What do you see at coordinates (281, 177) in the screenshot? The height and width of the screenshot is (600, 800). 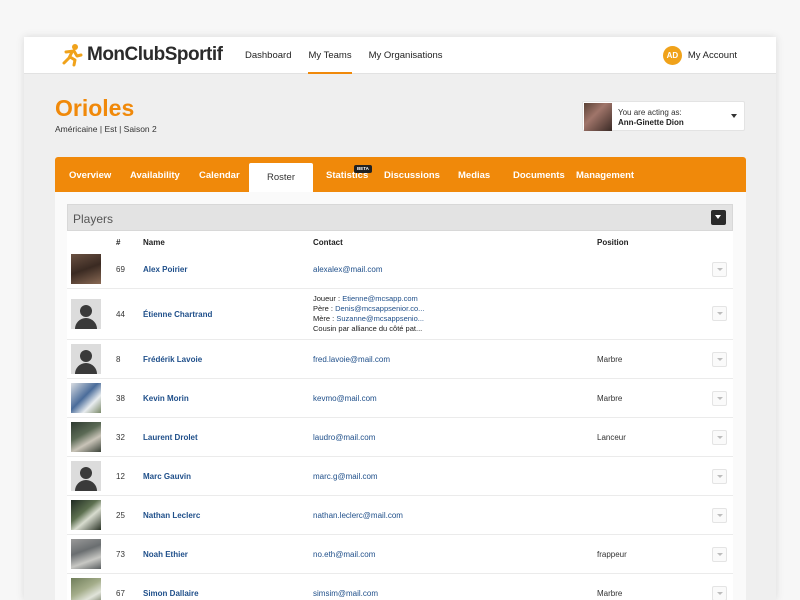 I see `tab-roster: Roster` at bounding box center [281, 177].